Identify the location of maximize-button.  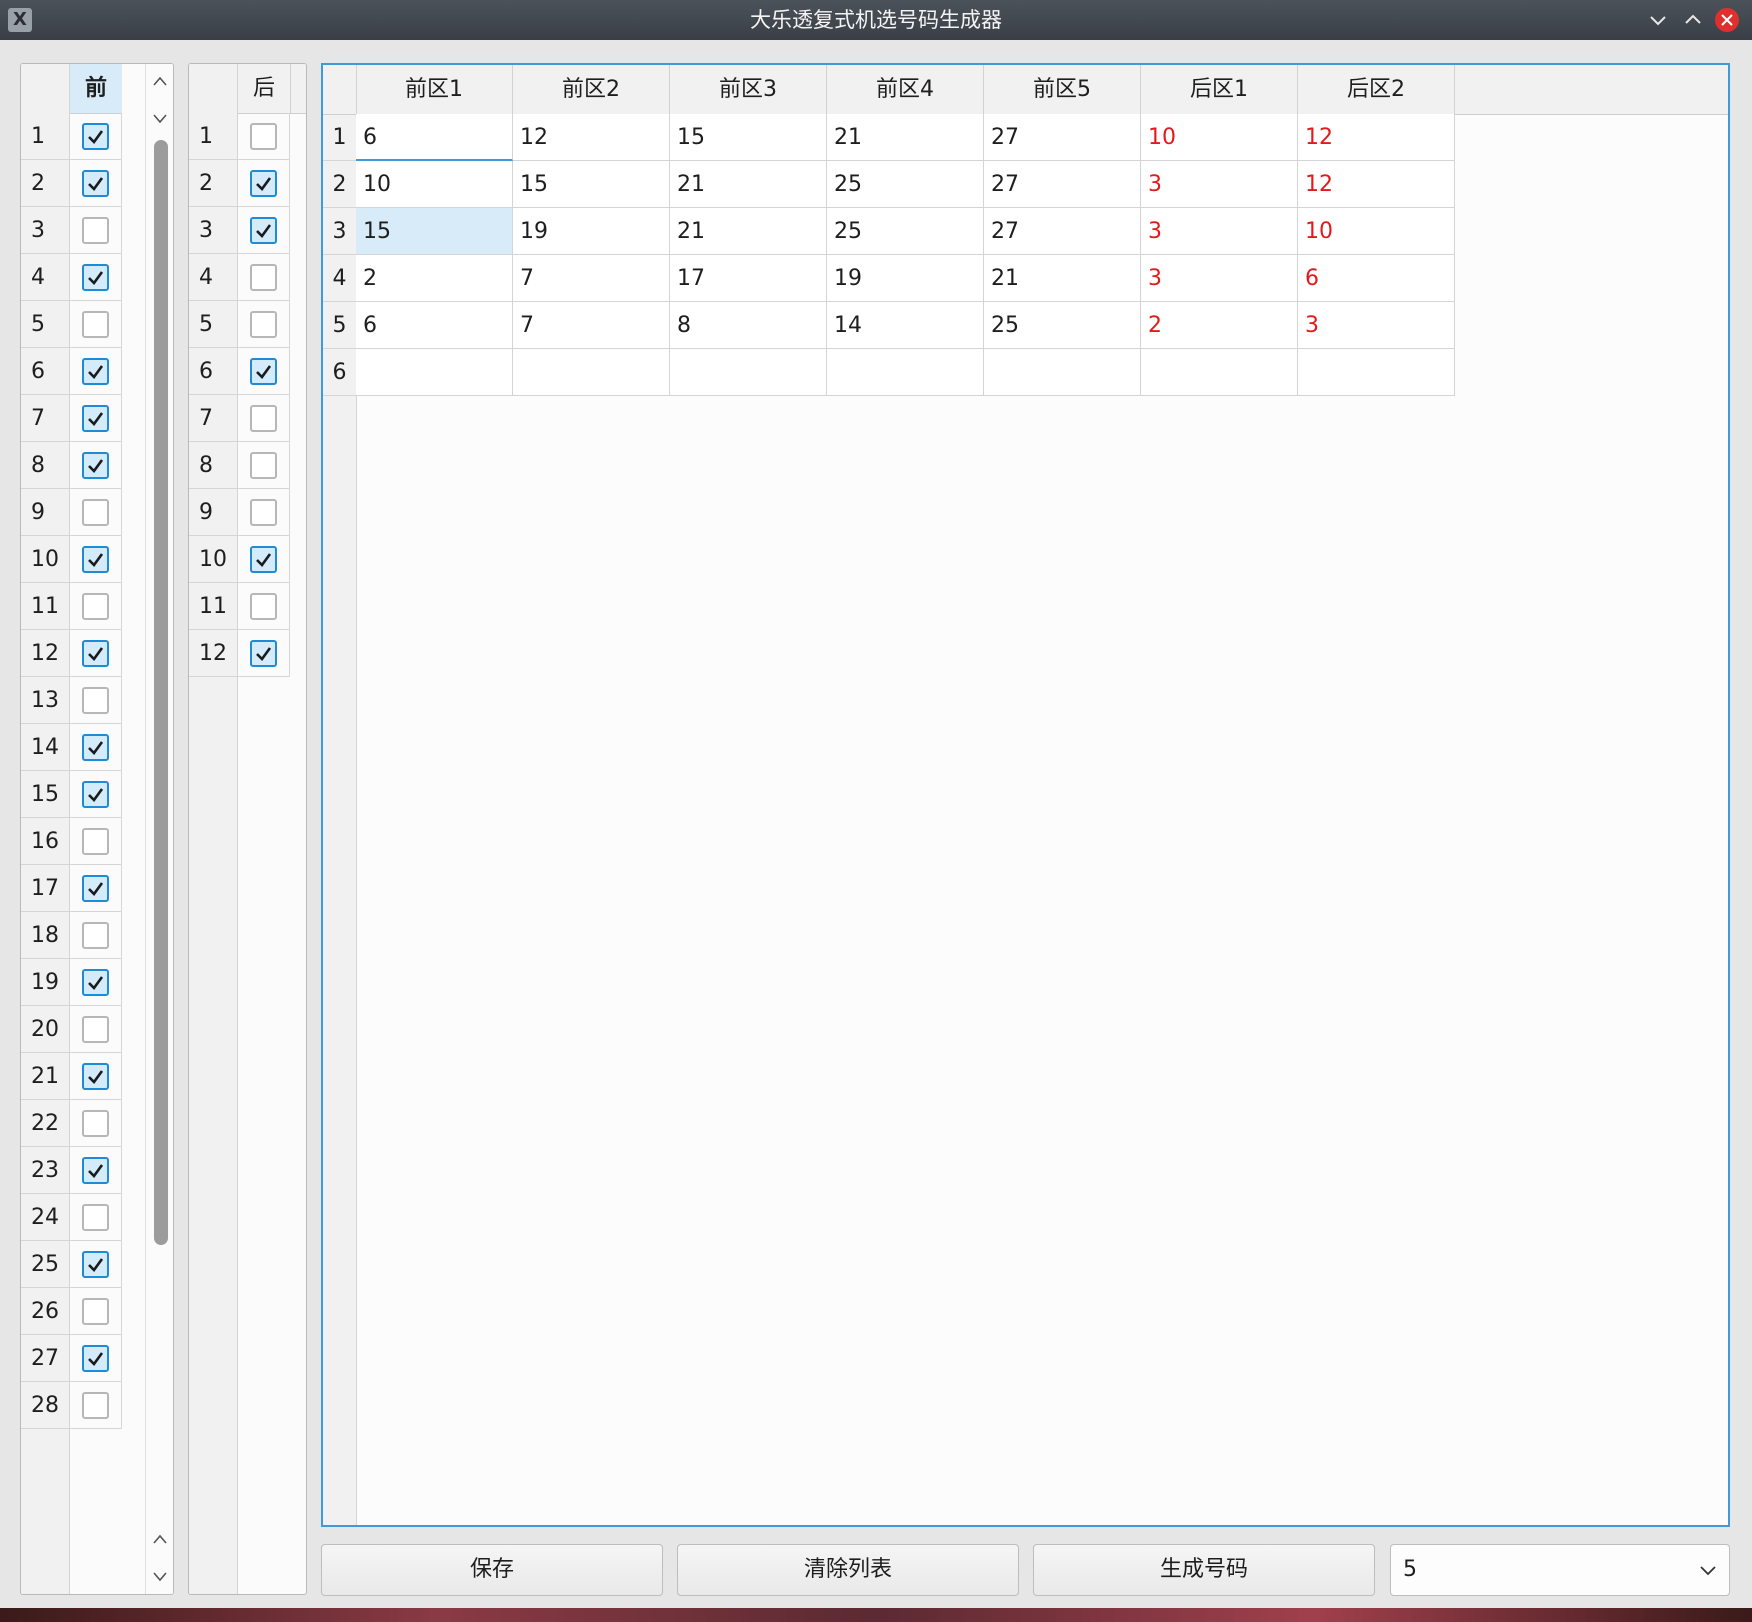
(1693, 20).